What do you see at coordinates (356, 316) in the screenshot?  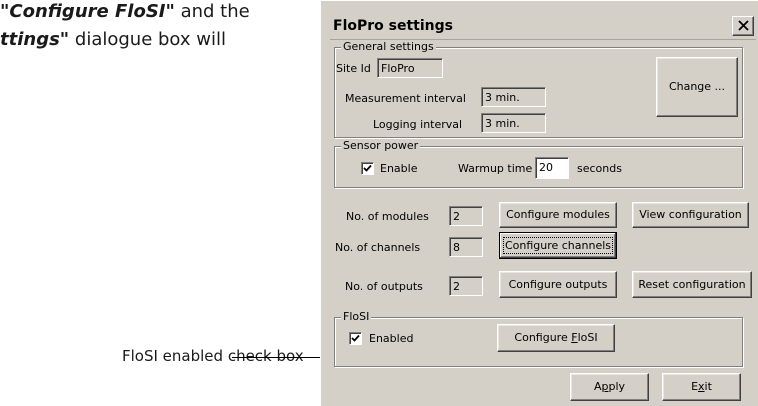 I see `group-title: FloSI` at bounding box center [356, 316].